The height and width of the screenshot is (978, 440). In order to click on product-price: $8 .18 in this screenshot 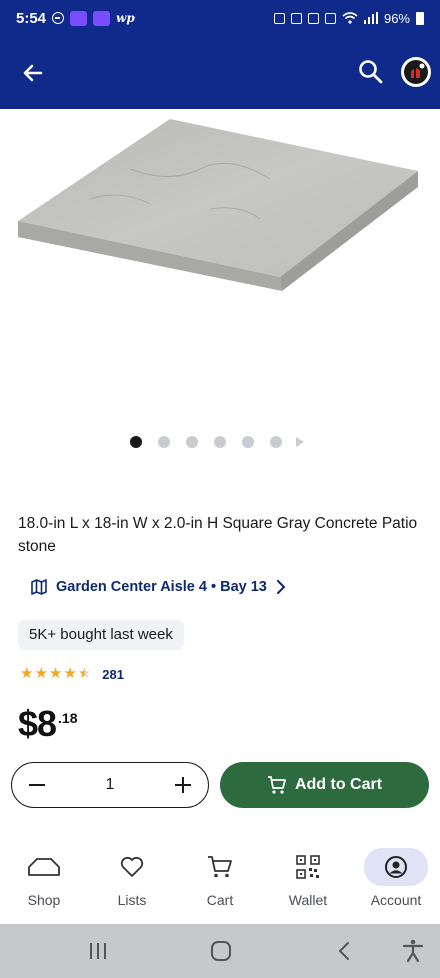, I will do `click(48, 724)`.